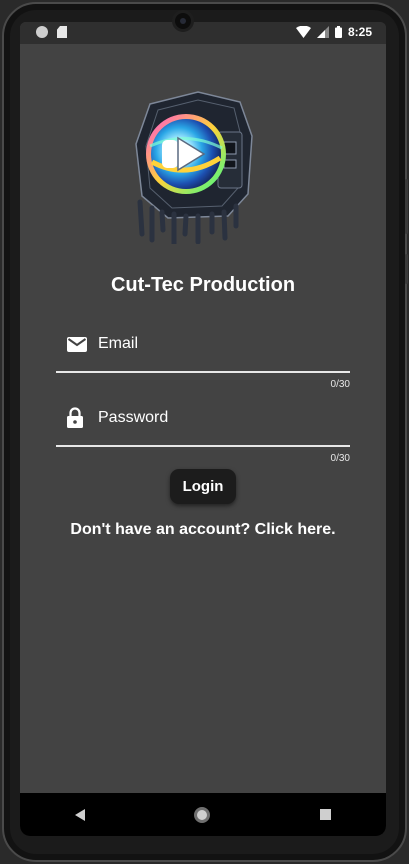 This screenshot has width=409, height=864. What do you see at coordinates (183, 21) in the screenshot?
I see `front-camera` at bounding box center [183, 21].